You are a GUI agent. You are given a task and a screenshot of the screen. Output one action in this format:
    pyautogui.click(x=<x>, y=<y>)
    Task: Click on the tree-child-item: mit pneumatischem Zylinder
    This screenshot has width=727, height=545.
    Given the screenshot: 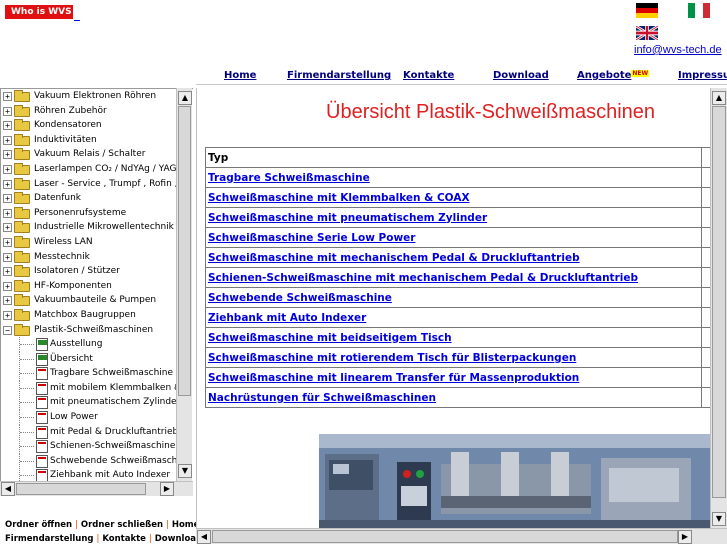 What is the action you would take?
    pyautogui.click(x=90, y=403)
    